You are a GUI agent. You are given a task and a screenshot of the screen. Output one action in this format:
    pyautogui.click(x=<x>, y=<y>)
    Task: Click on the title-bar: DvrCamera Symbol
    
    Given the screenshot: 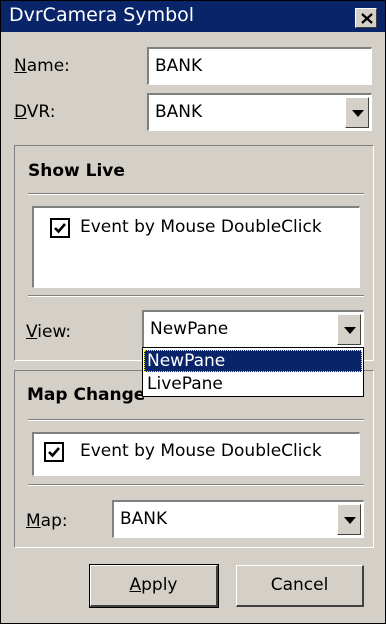 What is the action you would take?
    pyautogui.click(x=193, y=16)
    